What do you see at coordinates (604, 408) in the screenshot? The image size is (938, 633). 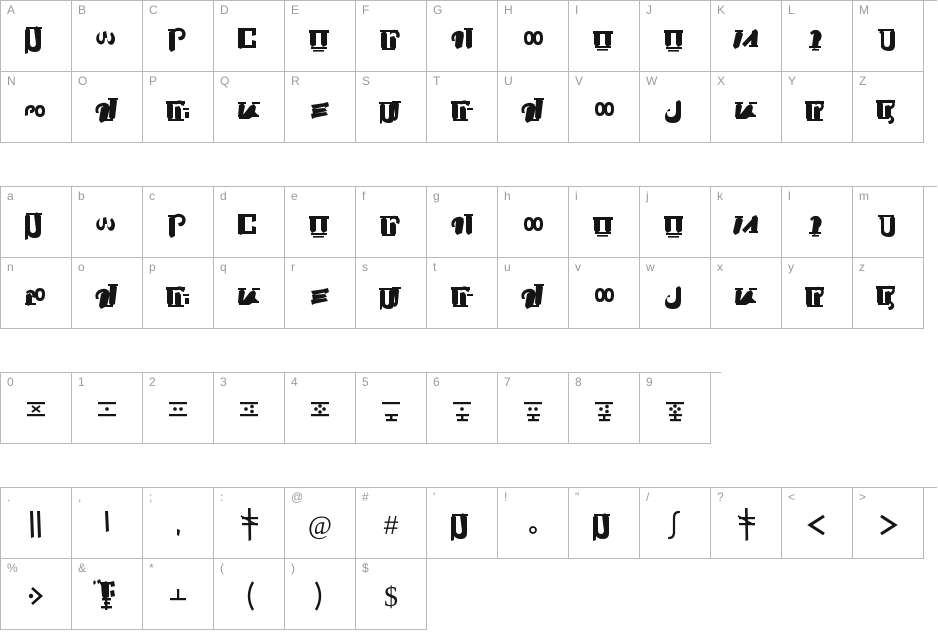 I see `glyph-cell: 8` at bounding box center [604, 408].